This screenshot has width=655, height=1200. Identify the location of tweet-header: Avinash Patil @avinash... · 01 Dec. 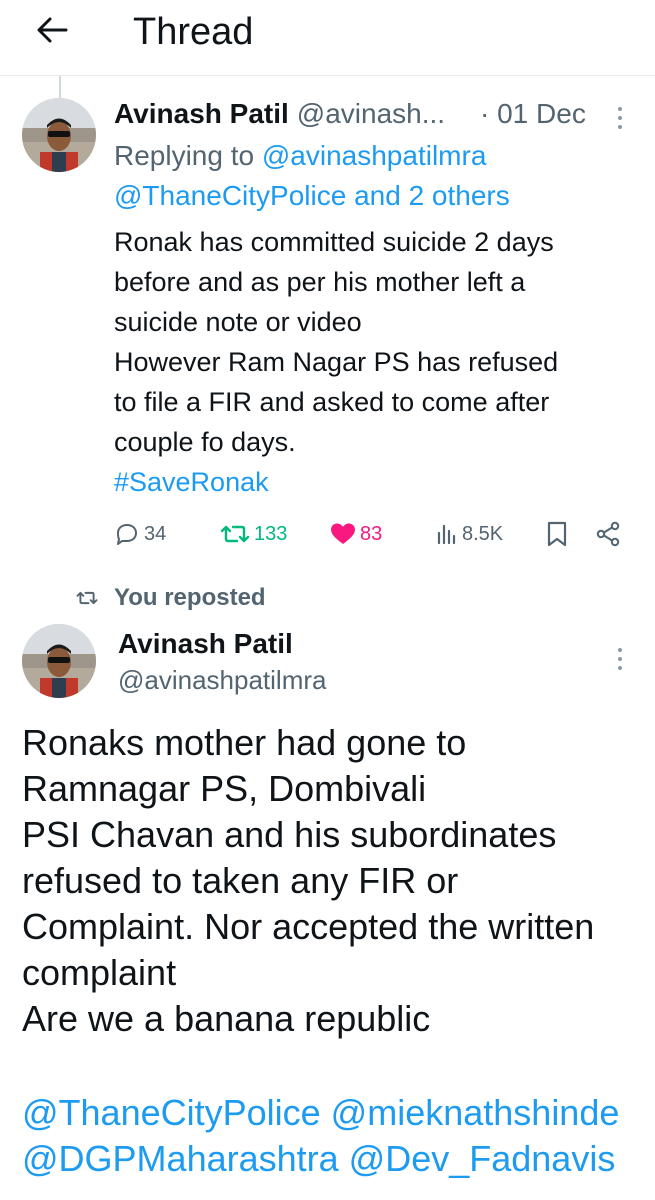
(374, 114).